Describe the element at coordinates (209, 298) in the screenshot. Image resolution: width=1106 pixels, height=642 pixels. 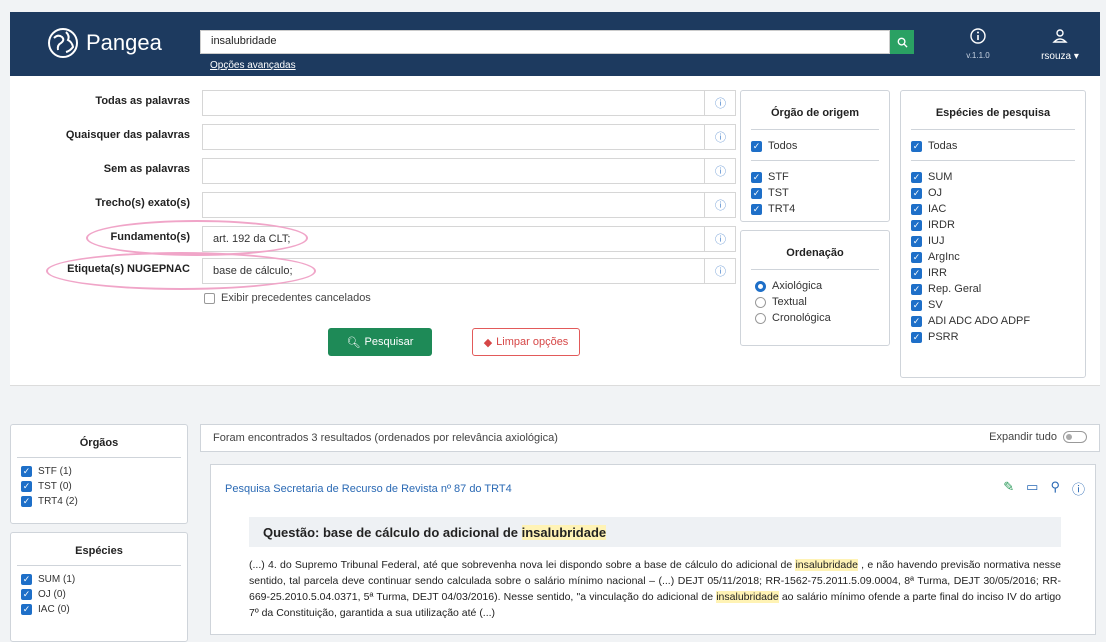
I see `checkbox-icon` at that location.